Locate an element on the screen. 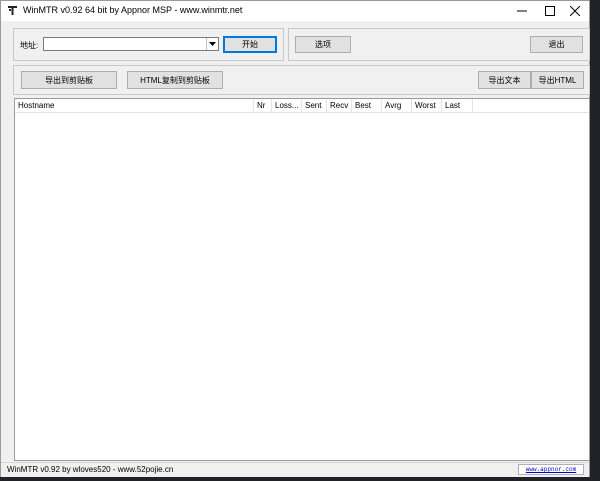 The width and height of the screenshot is (600, 481). column-header-hostname: Hostname is located at coordinates (134, 105).